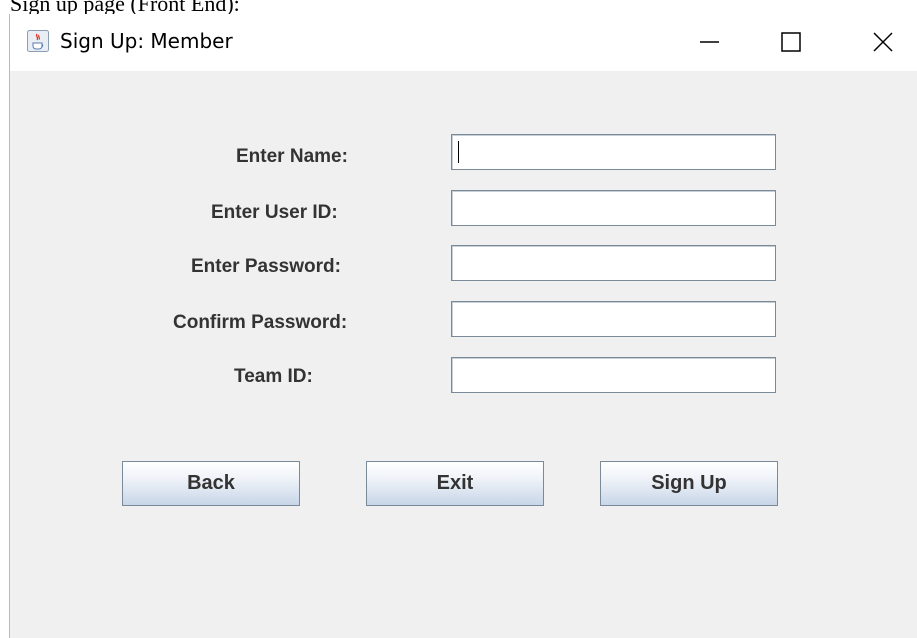 This screenshot has width=917, height=638. What do you see at coordinates (689, 483) in the screenshot?
I see `sign-up-button: Sign Up` at bounding box center [689, 483].